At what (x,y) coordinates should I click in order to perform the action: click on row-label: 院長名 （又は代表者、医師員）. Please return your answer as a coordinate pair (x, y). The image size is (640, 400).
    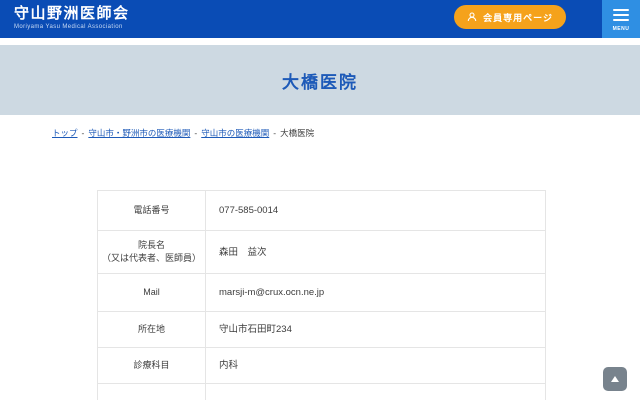
    Looking at the image, I should click on (152, 252).